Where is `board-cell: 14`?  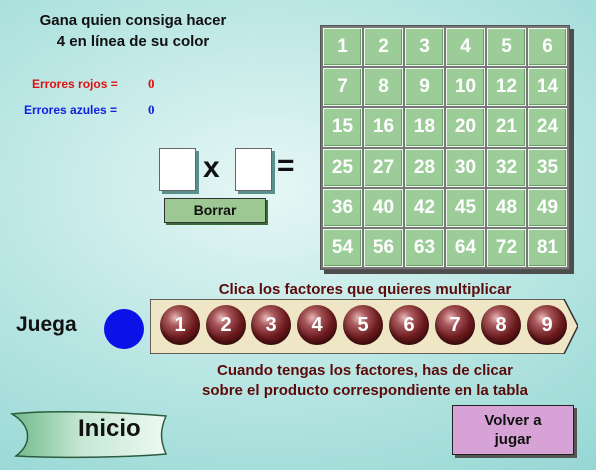
board-cell: 14 is located at coordinates (547, 87).